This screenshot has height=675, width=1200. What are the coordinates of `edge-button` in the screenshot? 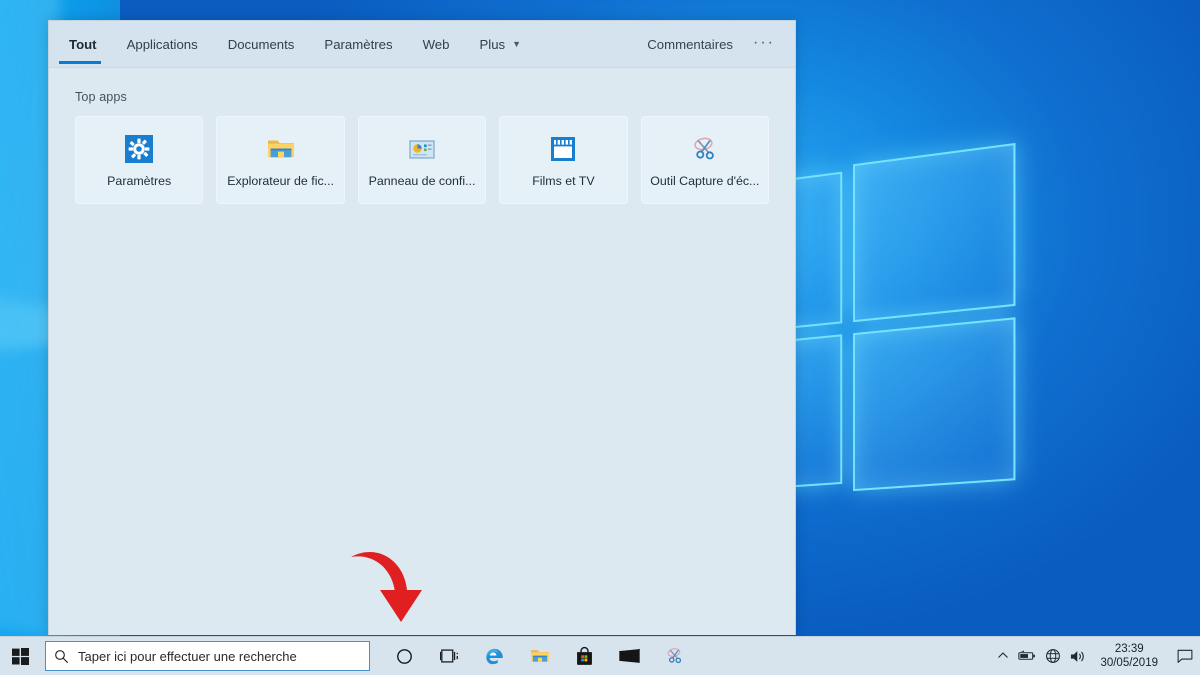 It's located at (494, 656).